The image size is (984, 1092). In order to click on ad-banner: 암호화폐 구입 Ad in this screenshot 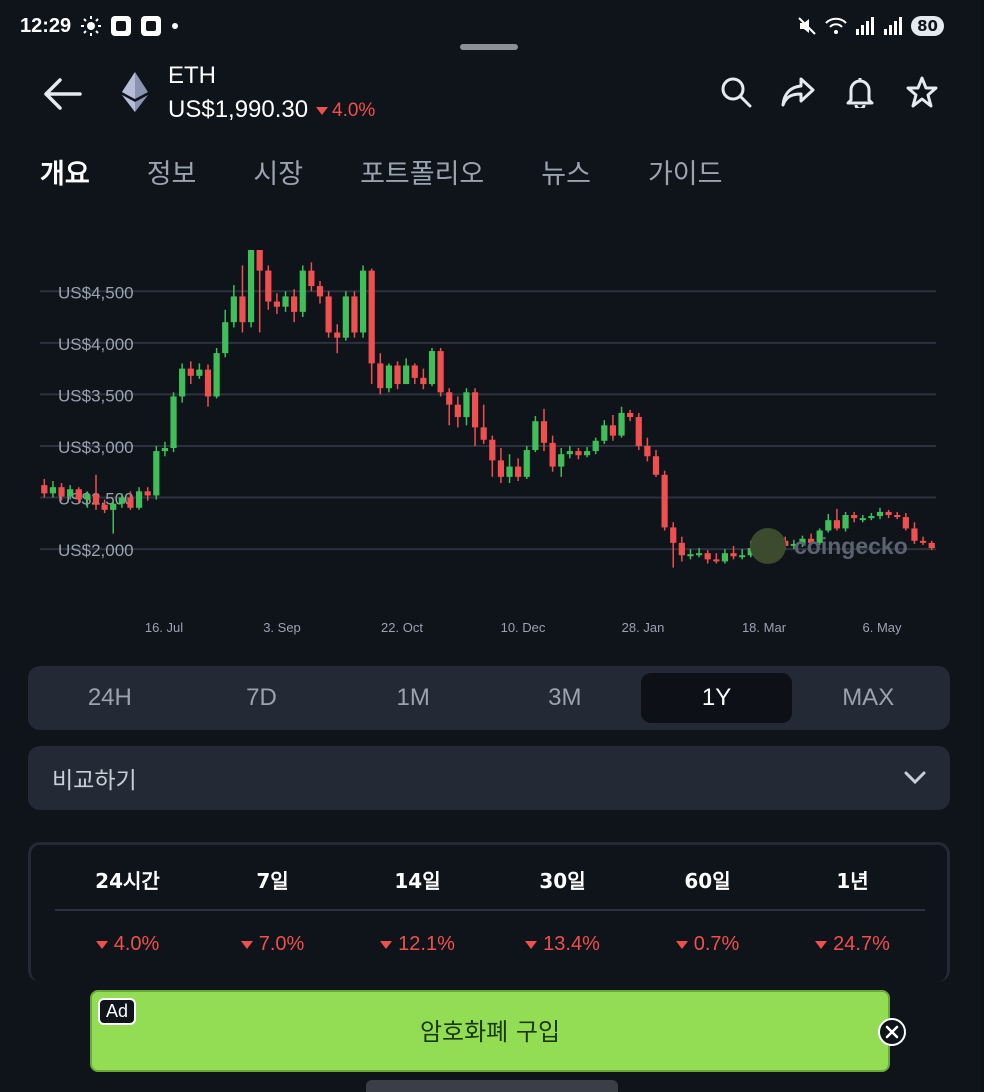, I will do `click(498, 1031)`.